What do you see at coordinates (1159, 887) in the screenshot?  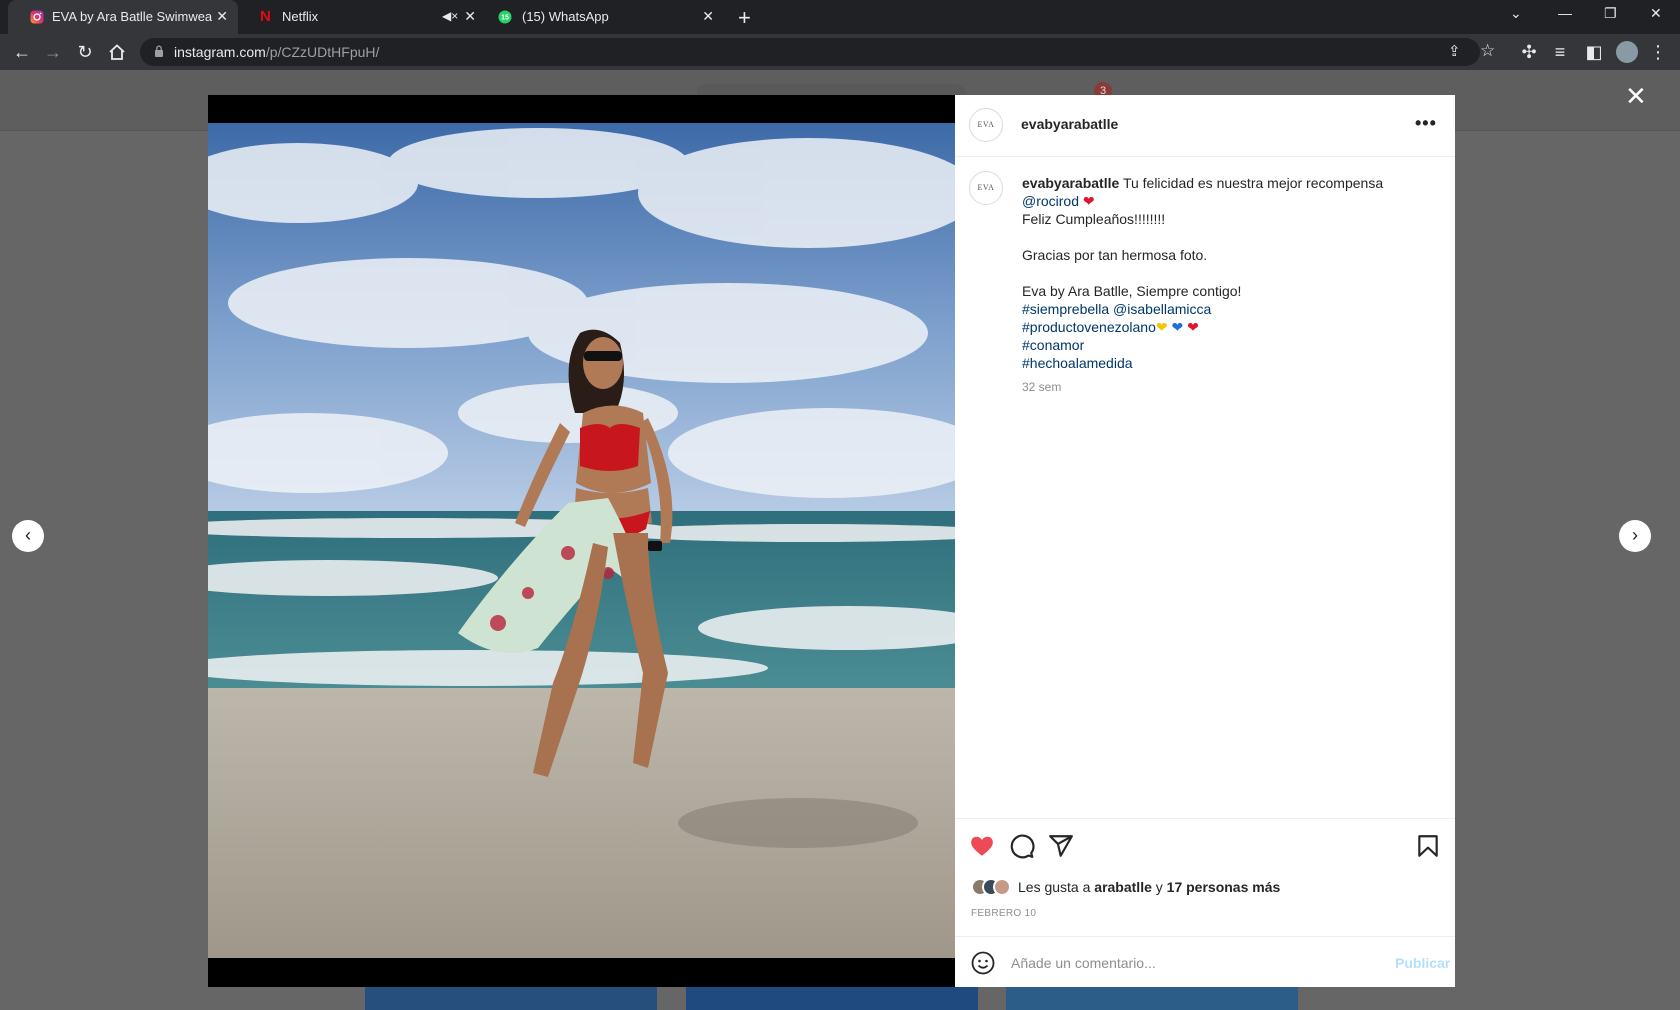 I see `likes-and: y` at bounding box center [1159, 887].